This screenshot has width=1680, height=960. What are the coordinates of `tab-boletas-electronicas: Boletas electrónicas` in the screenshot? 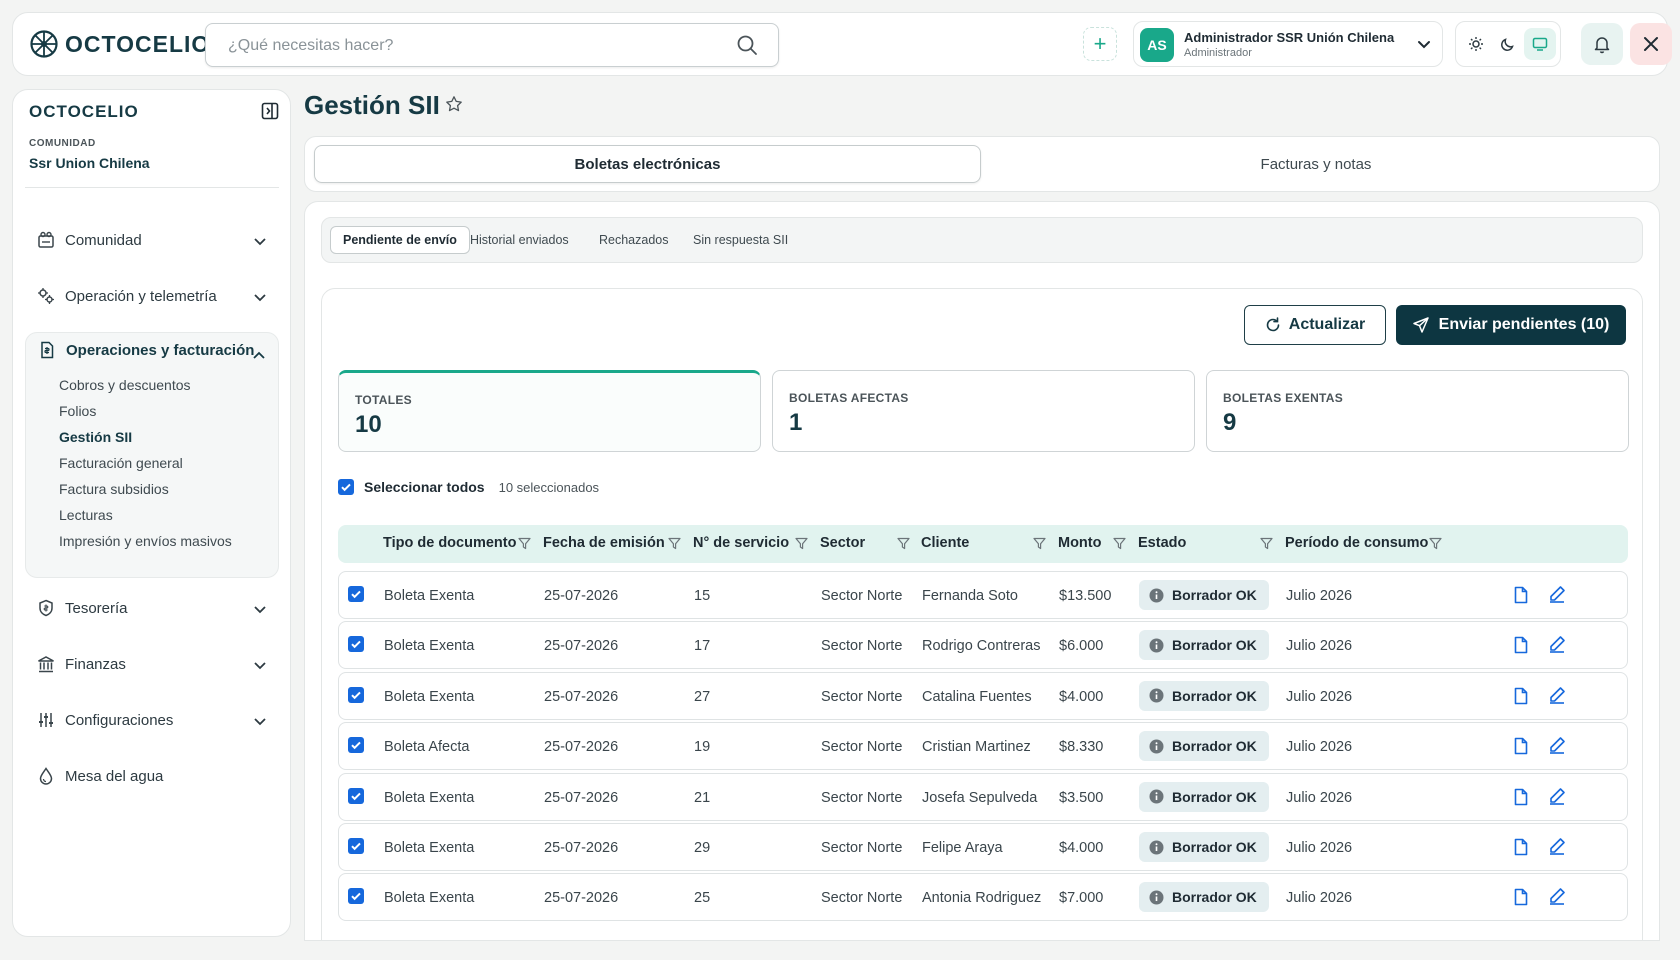 It's located at (647, 164).